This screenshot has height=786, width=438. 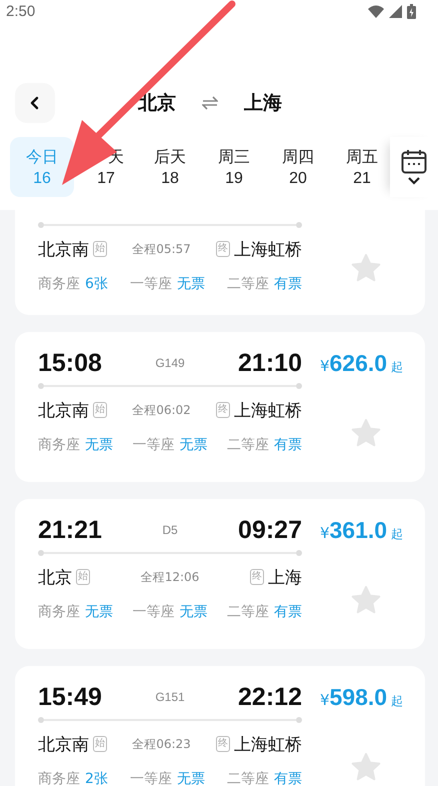 I want to click on arrival-time: 21:10, so click(x=270, y=363).